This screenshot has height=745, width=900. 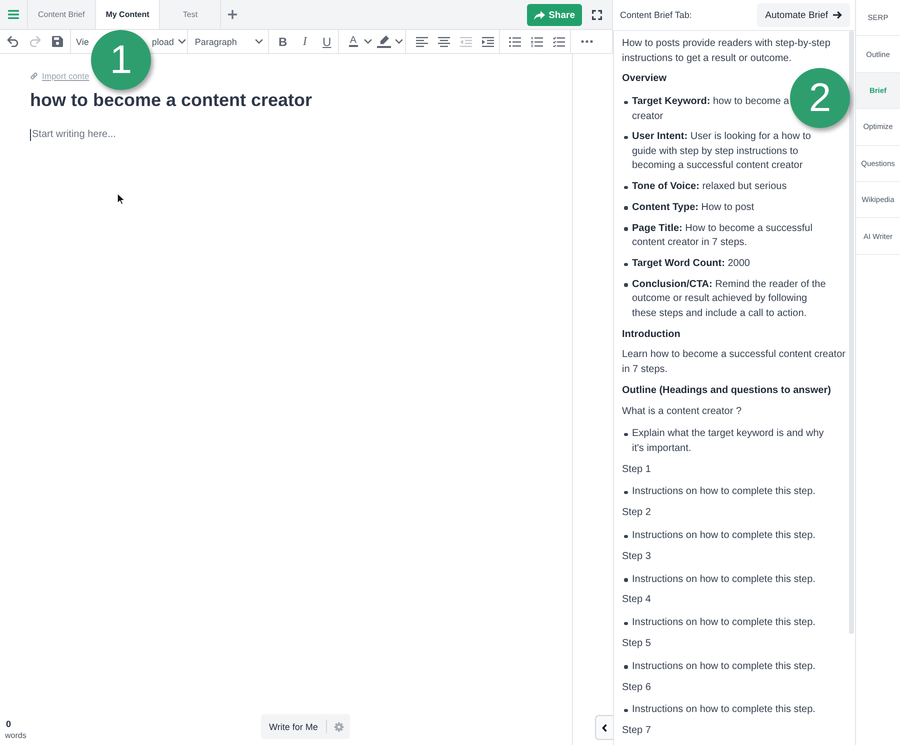 I want to click on panel-title: Content Brief Tab:, so click(x=656, y=15).